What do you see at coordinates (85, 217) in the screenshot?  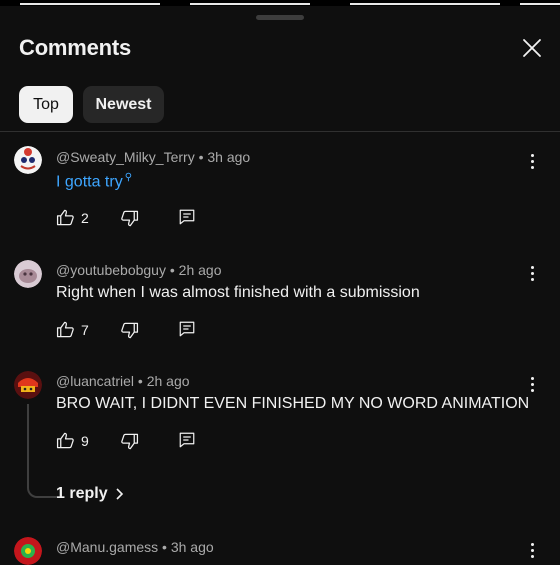 I see `like-count: 2` at bounding box center [85, 217].